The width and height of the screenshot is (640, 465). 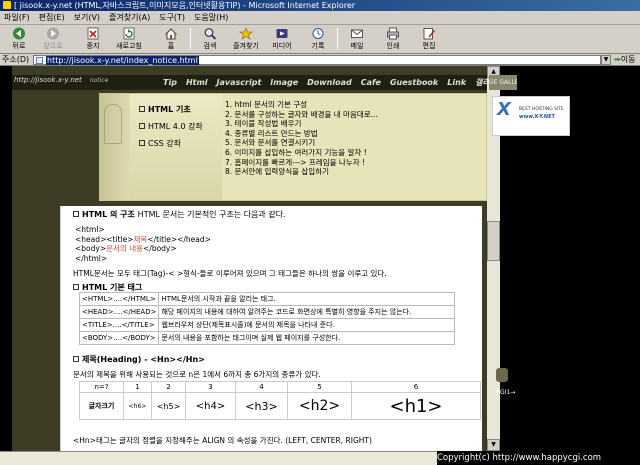 I want to click on gallery-banner: GE GALLERY, so click(x=503, y=82).